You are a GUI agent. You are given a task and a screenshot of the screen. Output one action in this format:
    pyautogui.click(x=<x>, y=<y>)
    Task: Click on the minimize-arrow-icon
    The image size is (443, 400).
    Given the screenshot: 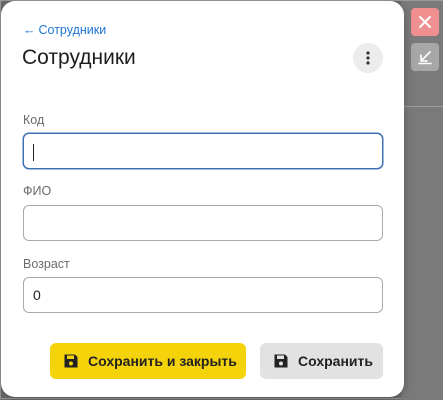 What is the action you would take?
    pyautogui.click(x=425, y=58)
    